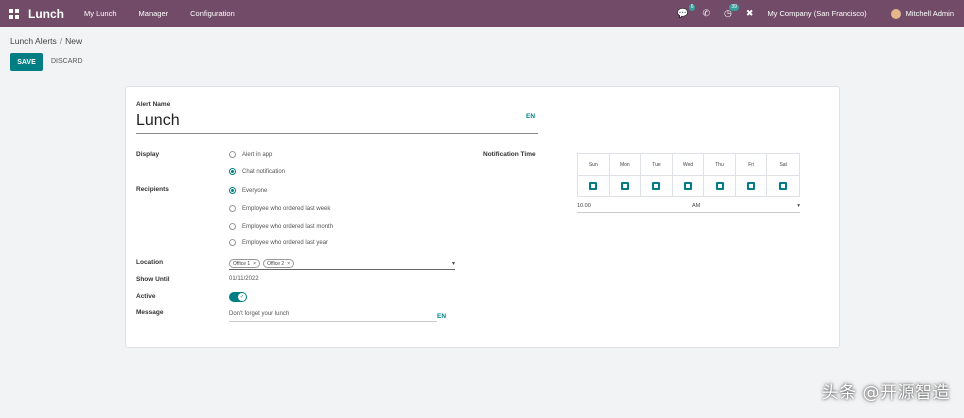 This screenshot has width=964, height=418. I want to click on weekday-header: Fri, so click(751, 165).